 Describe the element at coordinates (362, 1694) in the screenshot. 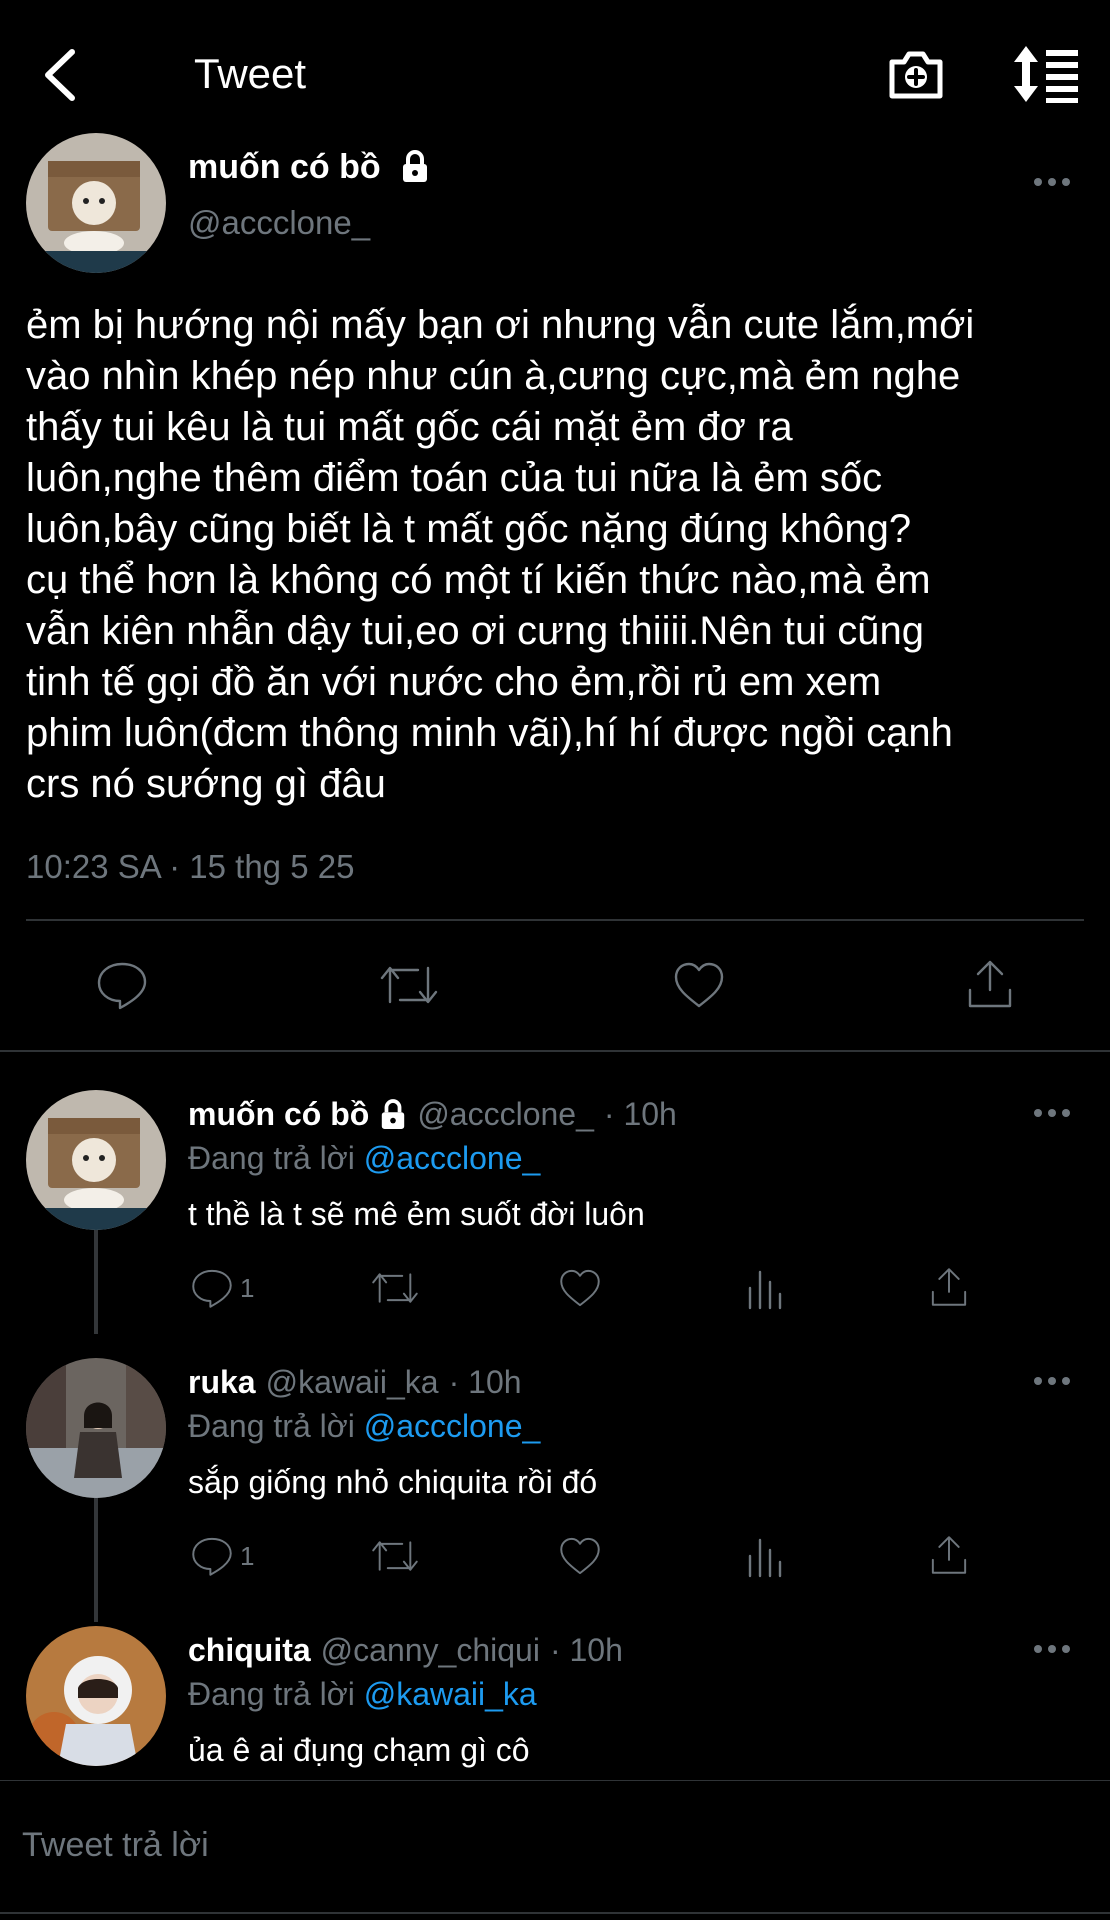

I see `replying-to: Đang trả lời @kawaii_ka` at that location.